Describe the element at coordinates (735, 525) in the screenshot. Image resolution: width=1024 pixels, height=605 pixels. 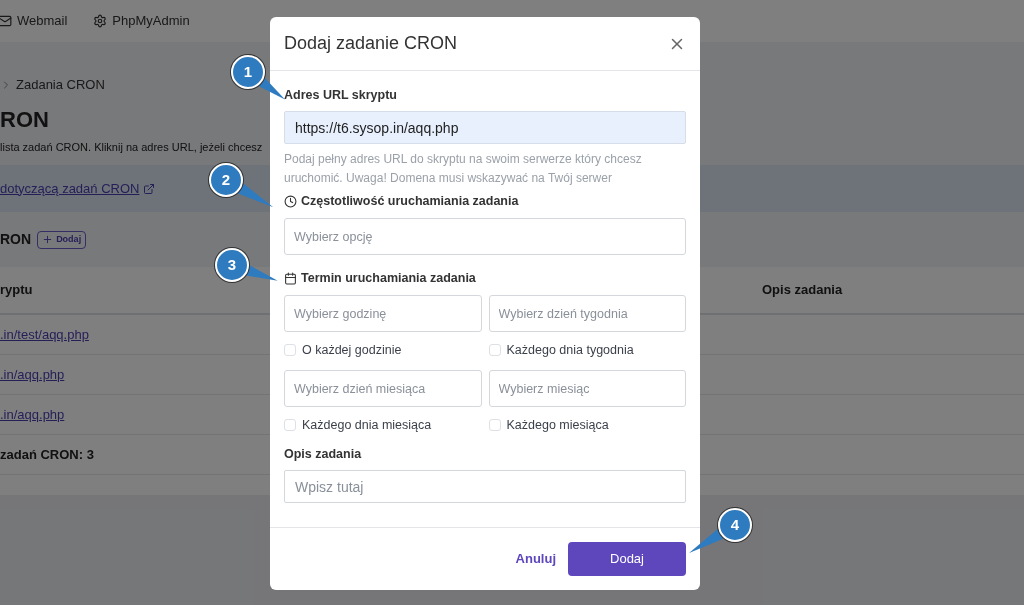
I see `callout-badge: 4` at that location.